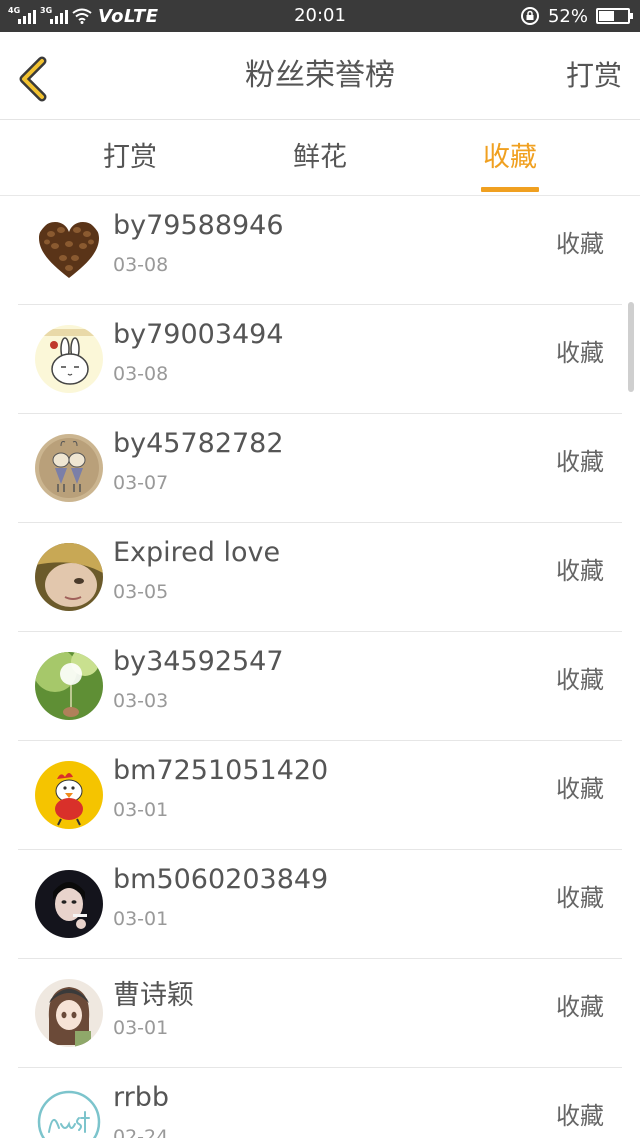 This screenshot has height=1138, width=640. I want to click on cartoon-rabbit-avatar, so click(69, 359).